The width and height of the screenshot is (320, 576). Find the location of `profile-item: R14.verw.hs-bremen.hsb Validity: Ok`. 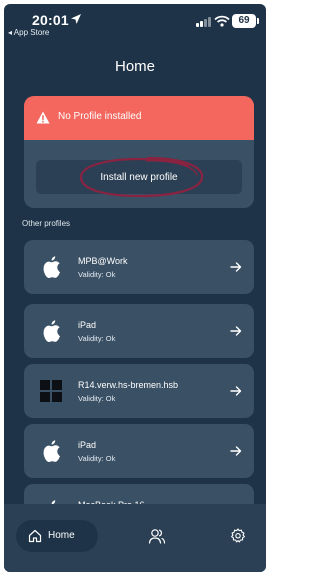

profile-item: R14.verw.hs-bremen.hsb Validity: Ok is located at coordinates (139, 391).